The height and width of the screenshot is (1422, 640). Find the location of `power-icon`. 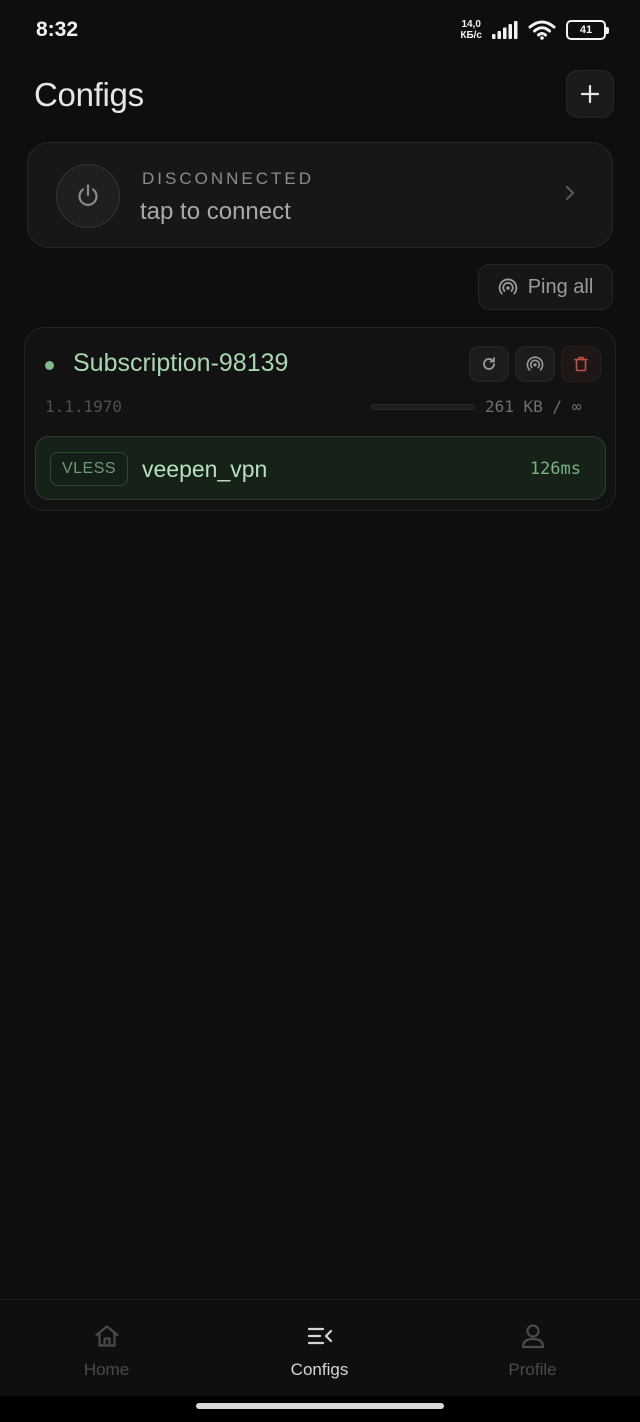

power-icon is located at coordinates (88, 195).